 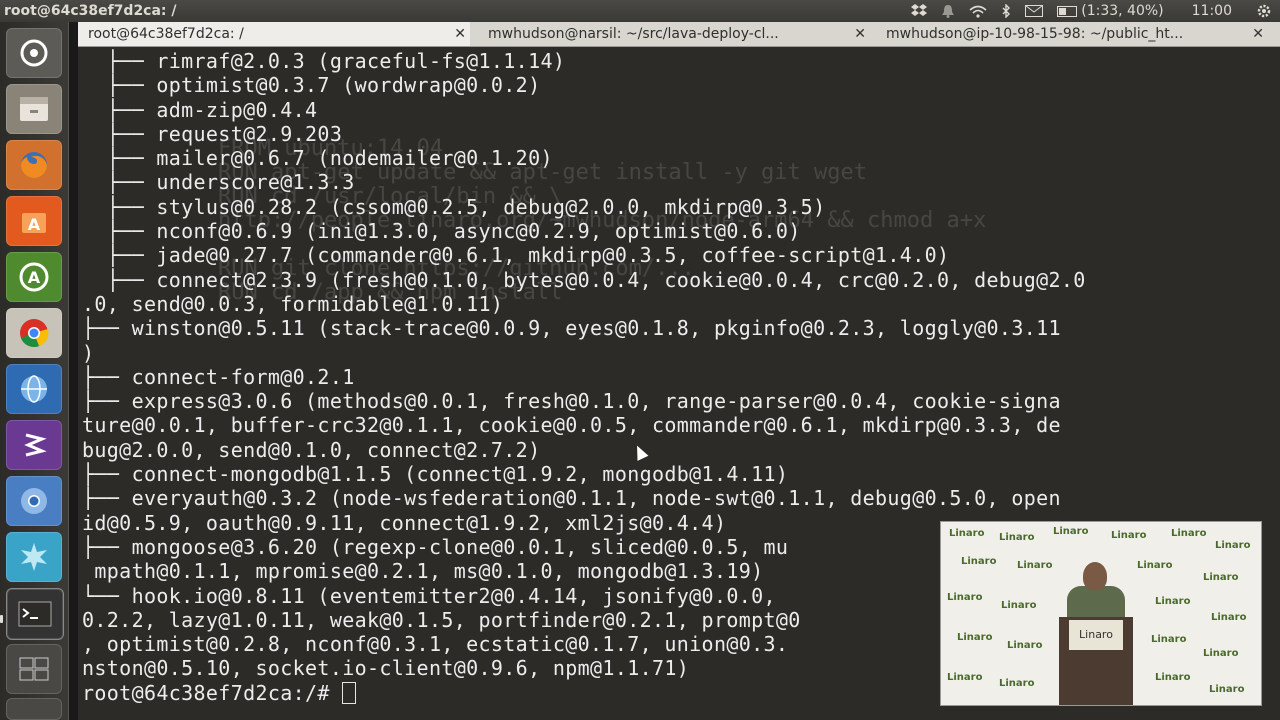 What do you see at coordinates (948, 11) in the screenshot?
I see `notification-bell-icon` at bounding box center [948, 11].